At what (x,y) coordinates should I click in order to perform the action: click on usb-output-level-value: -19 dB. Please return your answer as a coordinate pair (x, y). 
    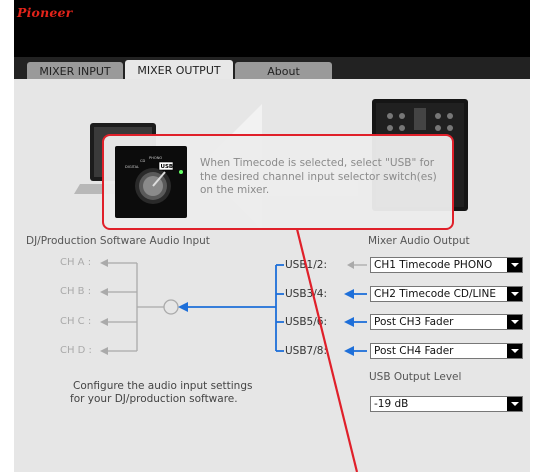
    Looking at the image, I should click on (391, 404).